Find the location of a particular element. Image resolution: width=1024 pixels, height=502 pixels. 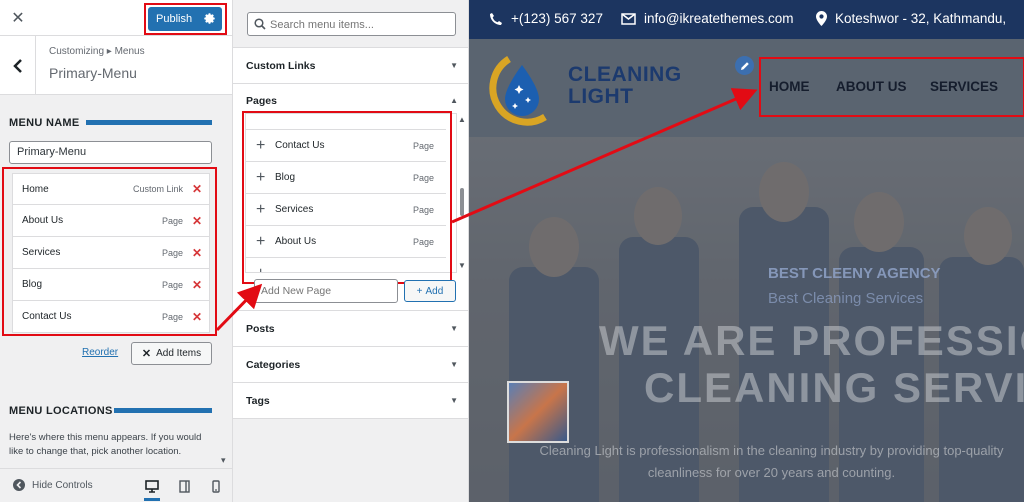

hero-title-line-2: CLEANING SERVI is located at coordinates (834, 387).